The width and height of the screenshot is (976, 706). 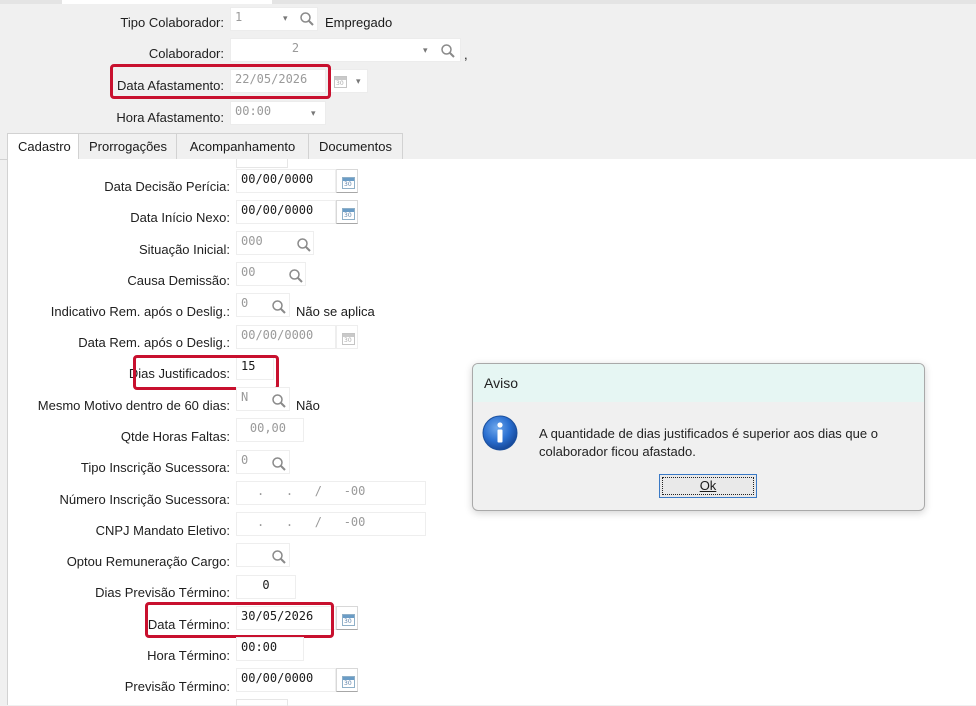 I want to click on optou-remuneracao-label: Optou Remuneração Cargo:, so click(x=148, y=561).